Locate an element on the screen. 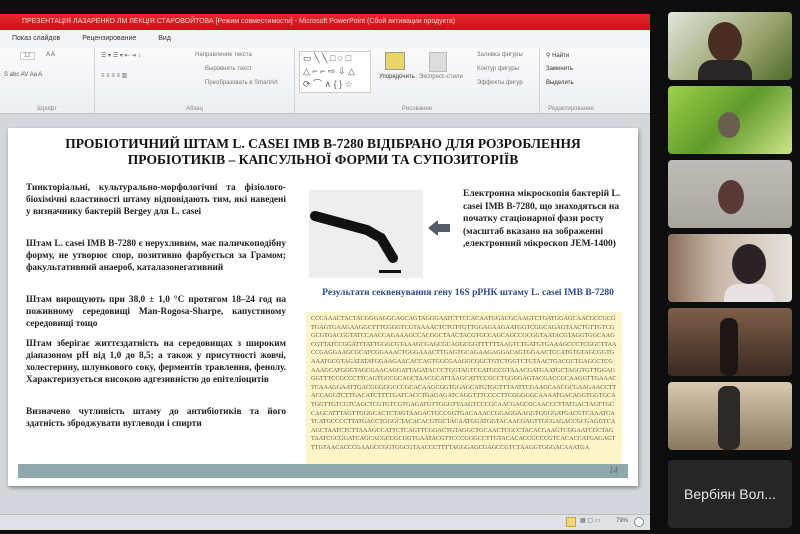 The height and width of the screenshot is (534, 800). editing-group-label: Редактирование is located at coordinates (571, 109).